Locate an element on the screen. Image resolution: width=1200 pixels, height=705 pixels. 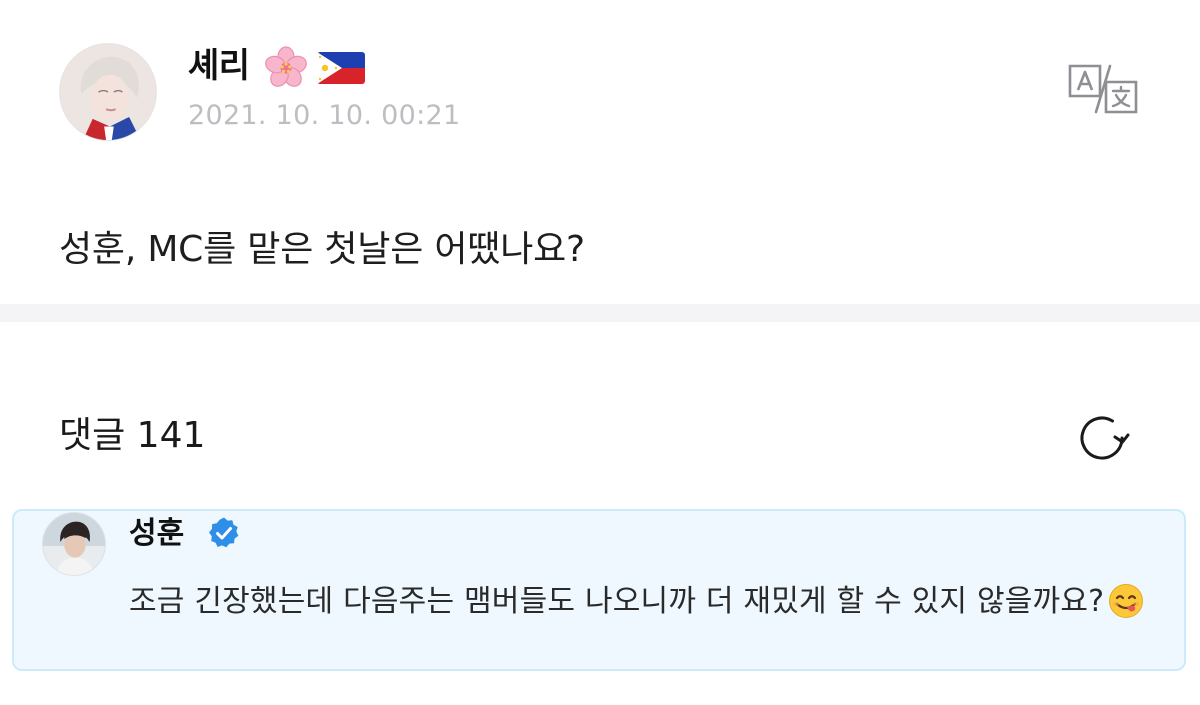
philippines-flag-icon is located at coordinates (341, 68).